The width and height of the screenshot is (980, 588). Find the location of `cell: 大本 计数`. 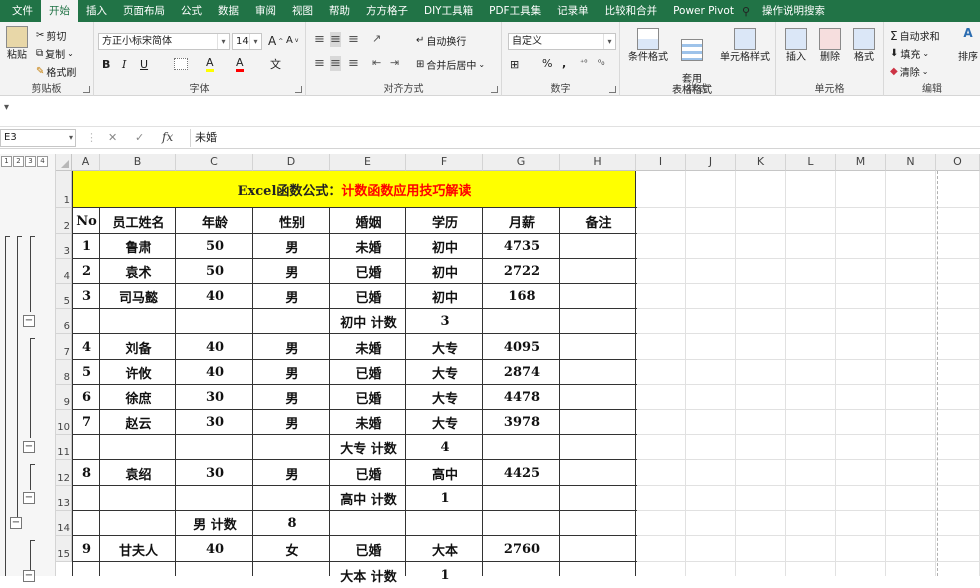

cell: 大本 计数 is located at coordinates (368, 575).